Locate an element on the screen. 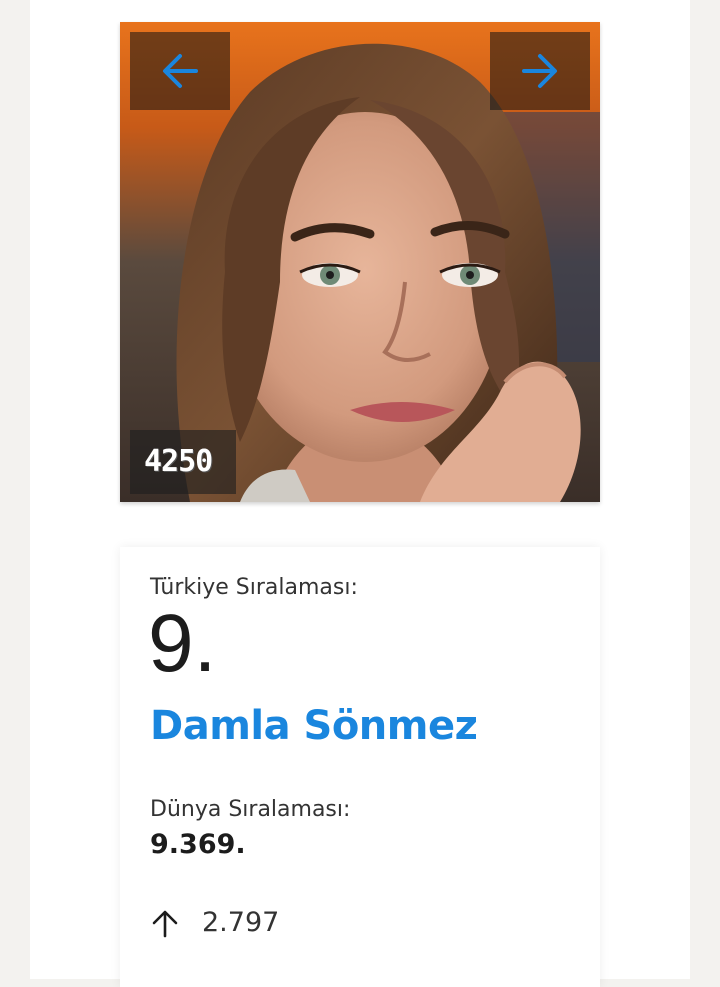 The image size is (720, 987). arrow-right-icon is located at coordinates (539, 71).